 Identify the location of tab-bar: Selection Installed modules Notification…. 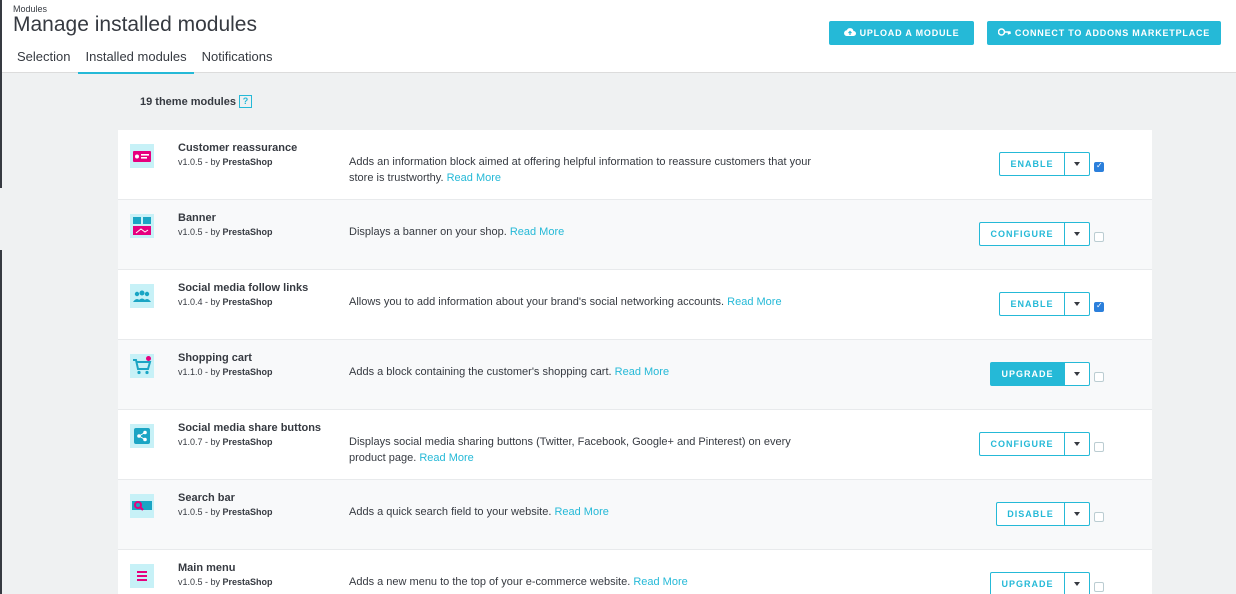
(145, 60).